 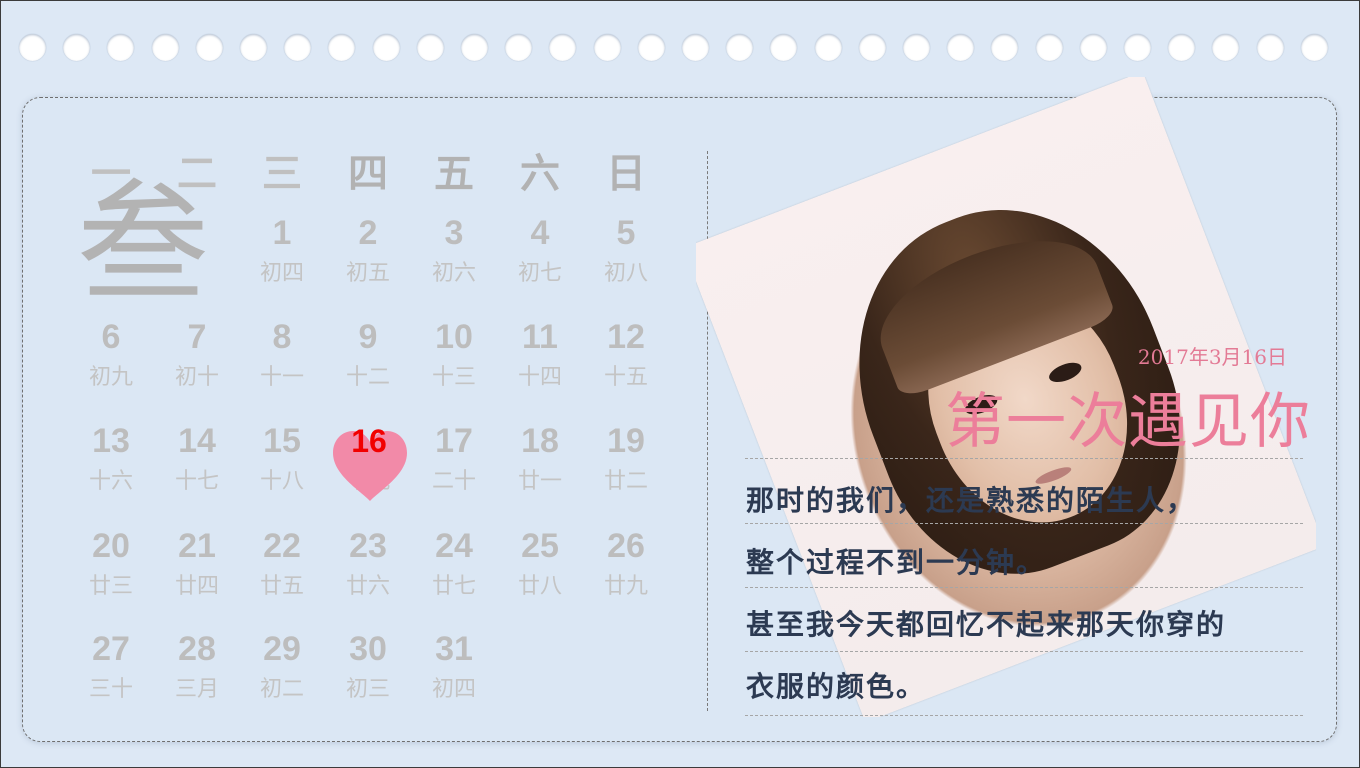 What do you see at coordinates (281, 586) in the screenshot?
I see `lunar-date: 廿五` at bounding box center [281, 586].